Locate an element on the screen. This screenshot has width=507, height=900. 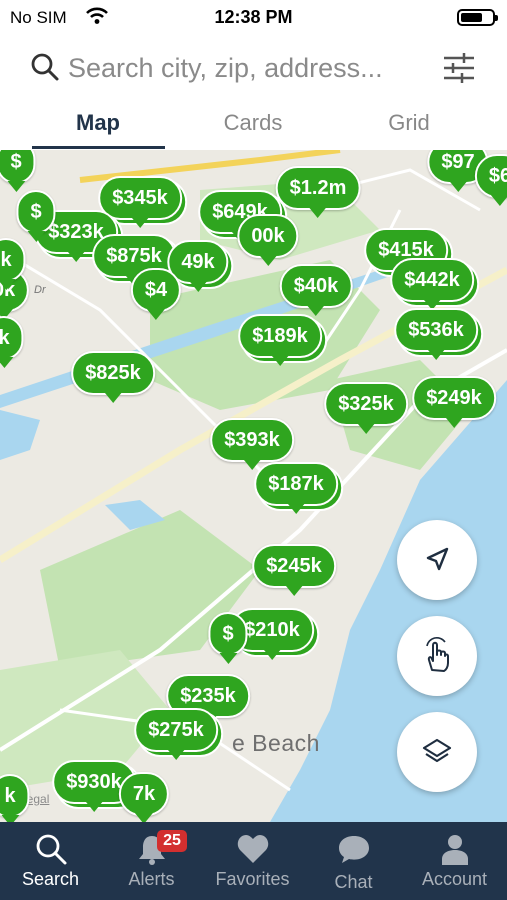
tabbar-item-account: Account is located at coordinates (454, 861).